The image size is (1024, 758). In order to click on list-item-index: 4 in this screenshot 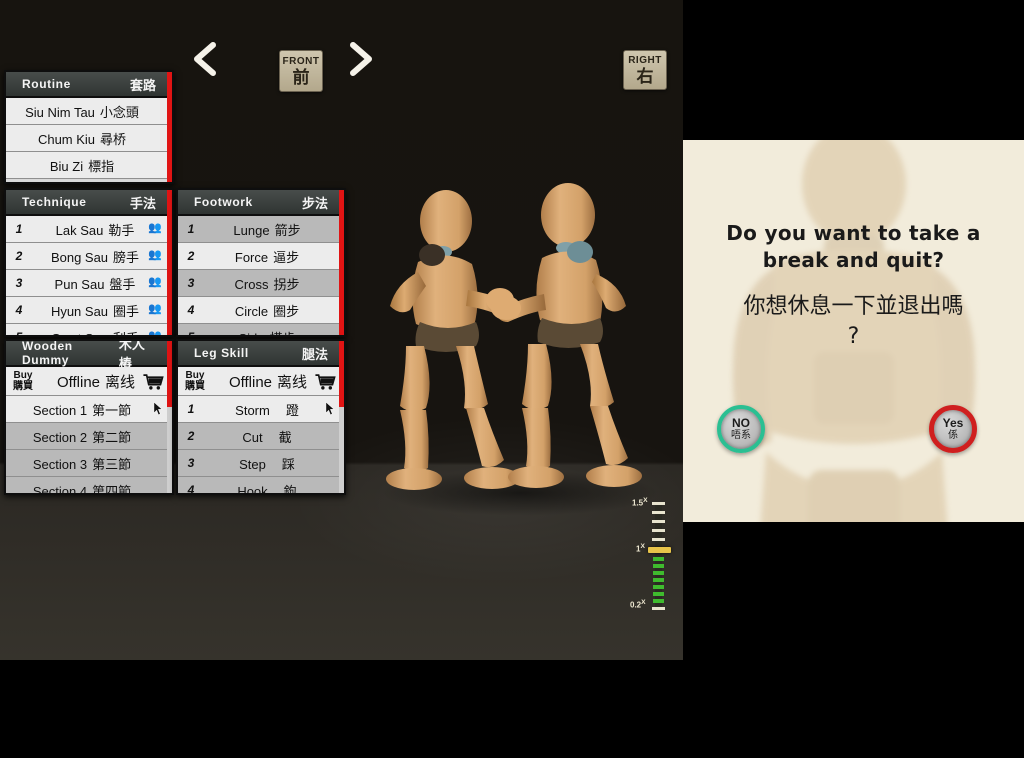, I will do `click(191, 489)`.